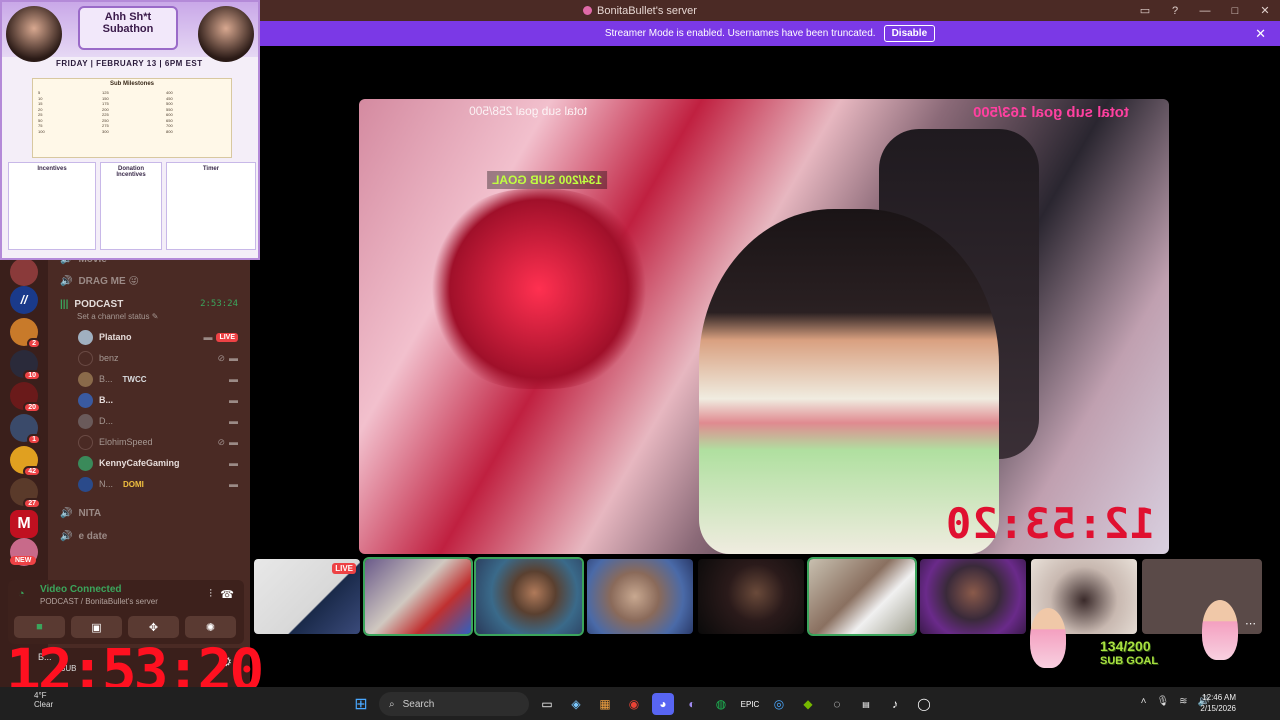  I want to click on voice-user: KennyCafeGaming ▬, so click(158, 463).